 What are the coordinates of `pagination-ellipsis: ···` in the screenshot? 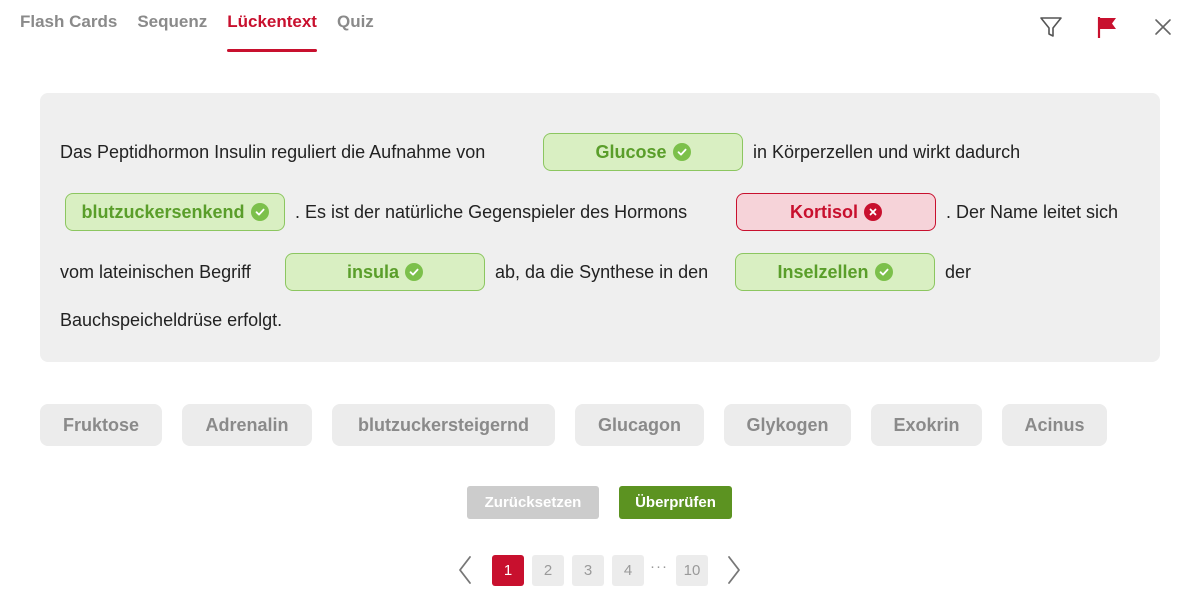 It's located at (659, 566).